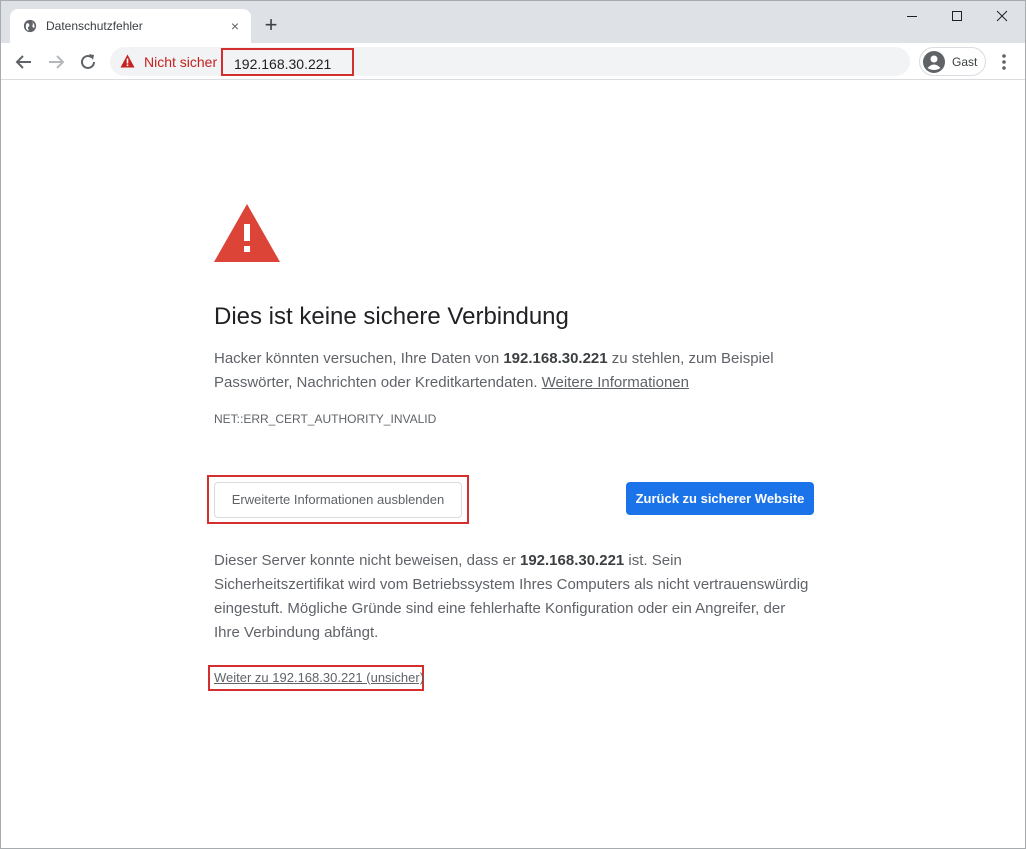  I want to click on learn-more-link: Weitere Informationen, so click(615, 382).